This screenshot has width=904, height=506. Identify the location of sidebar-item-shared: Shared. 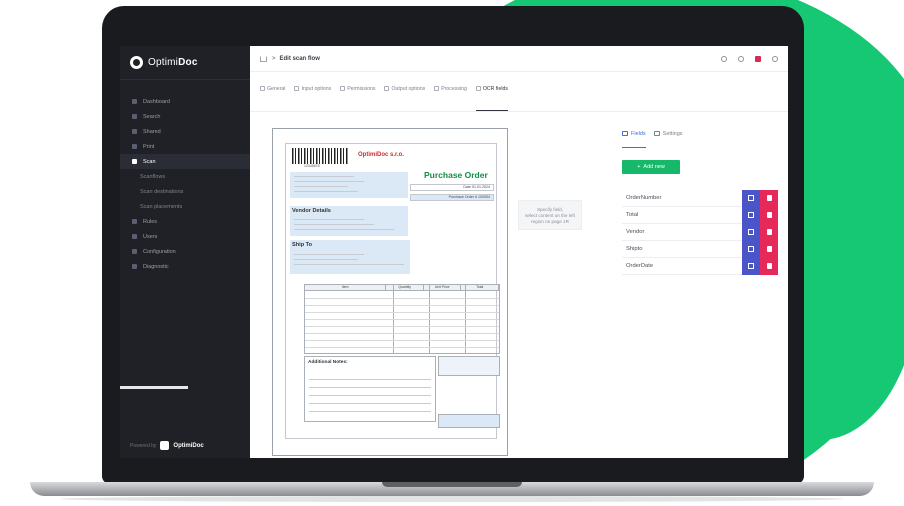
(185, 131).